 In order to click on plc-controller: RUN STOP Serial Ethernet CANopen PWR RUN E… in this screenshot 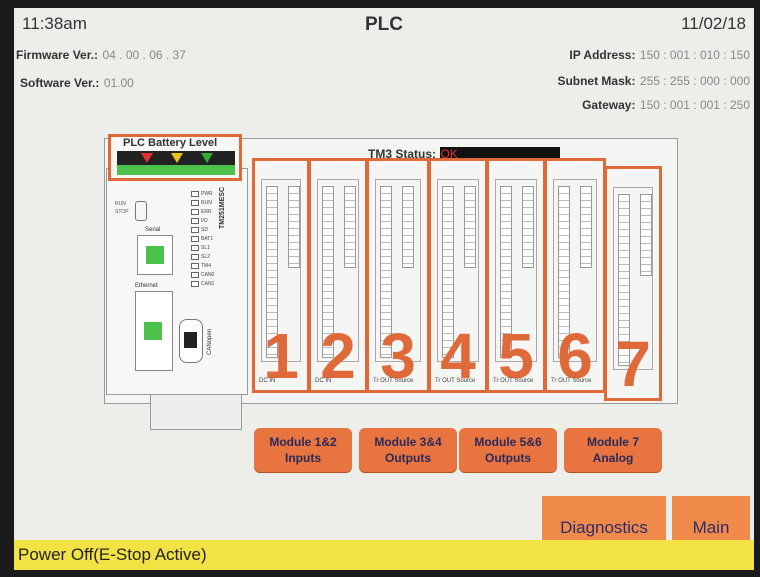, I will do `click(177, 281)`.